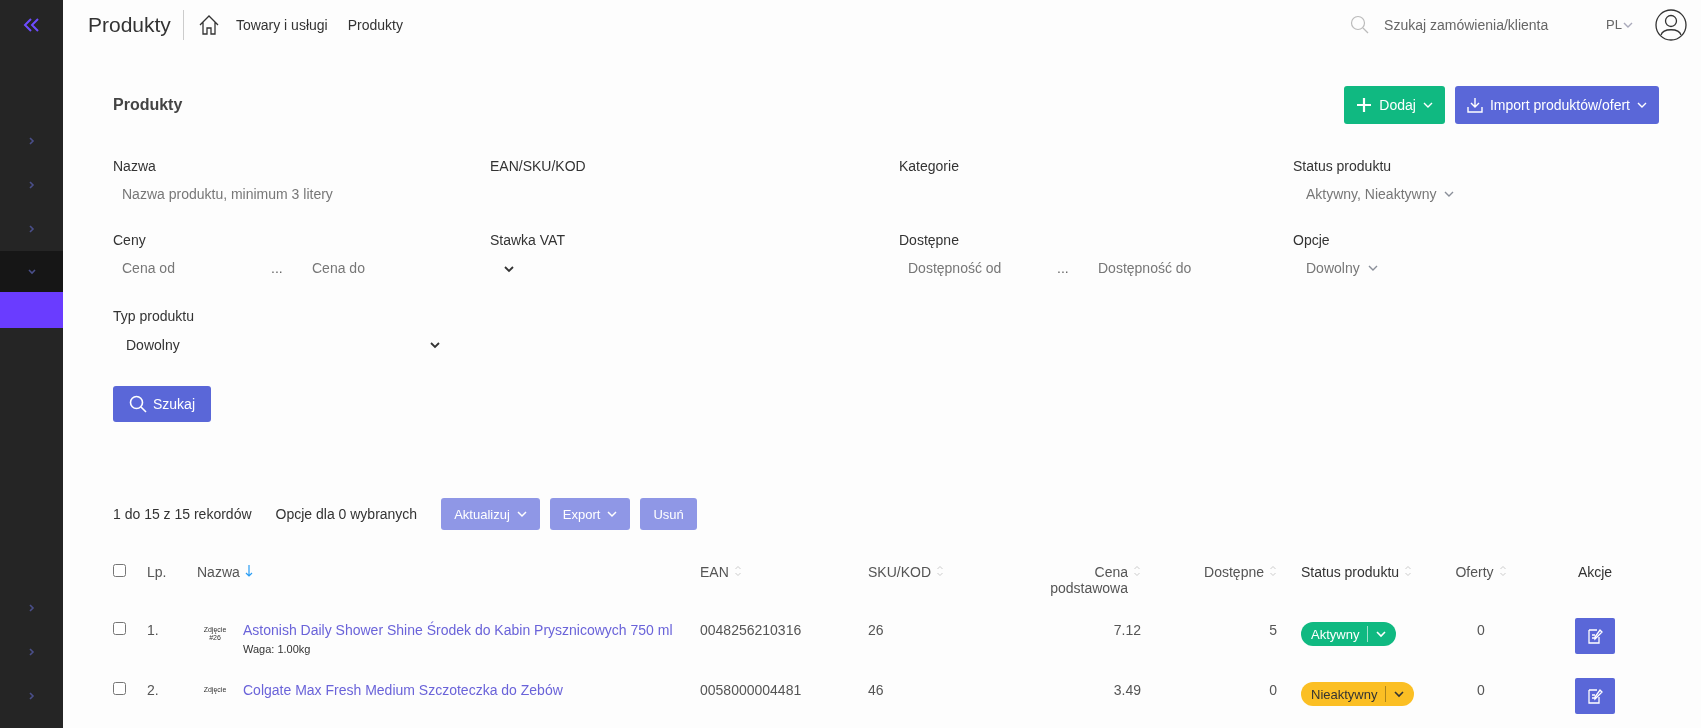  Describe the element at coordinates (272, 194) in the screenshot. I see `text-field: Nazwa produktu, minimum 3 litery` at that location.